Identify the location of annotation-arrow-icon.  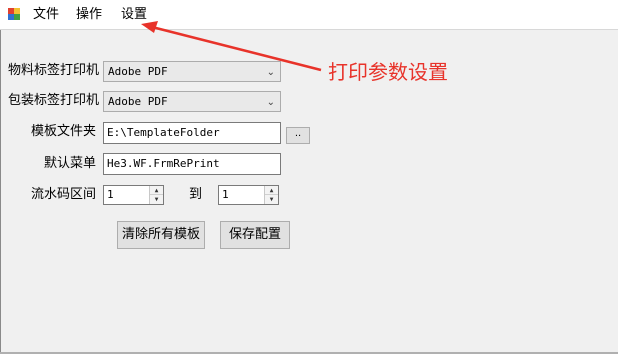
(231, 46).